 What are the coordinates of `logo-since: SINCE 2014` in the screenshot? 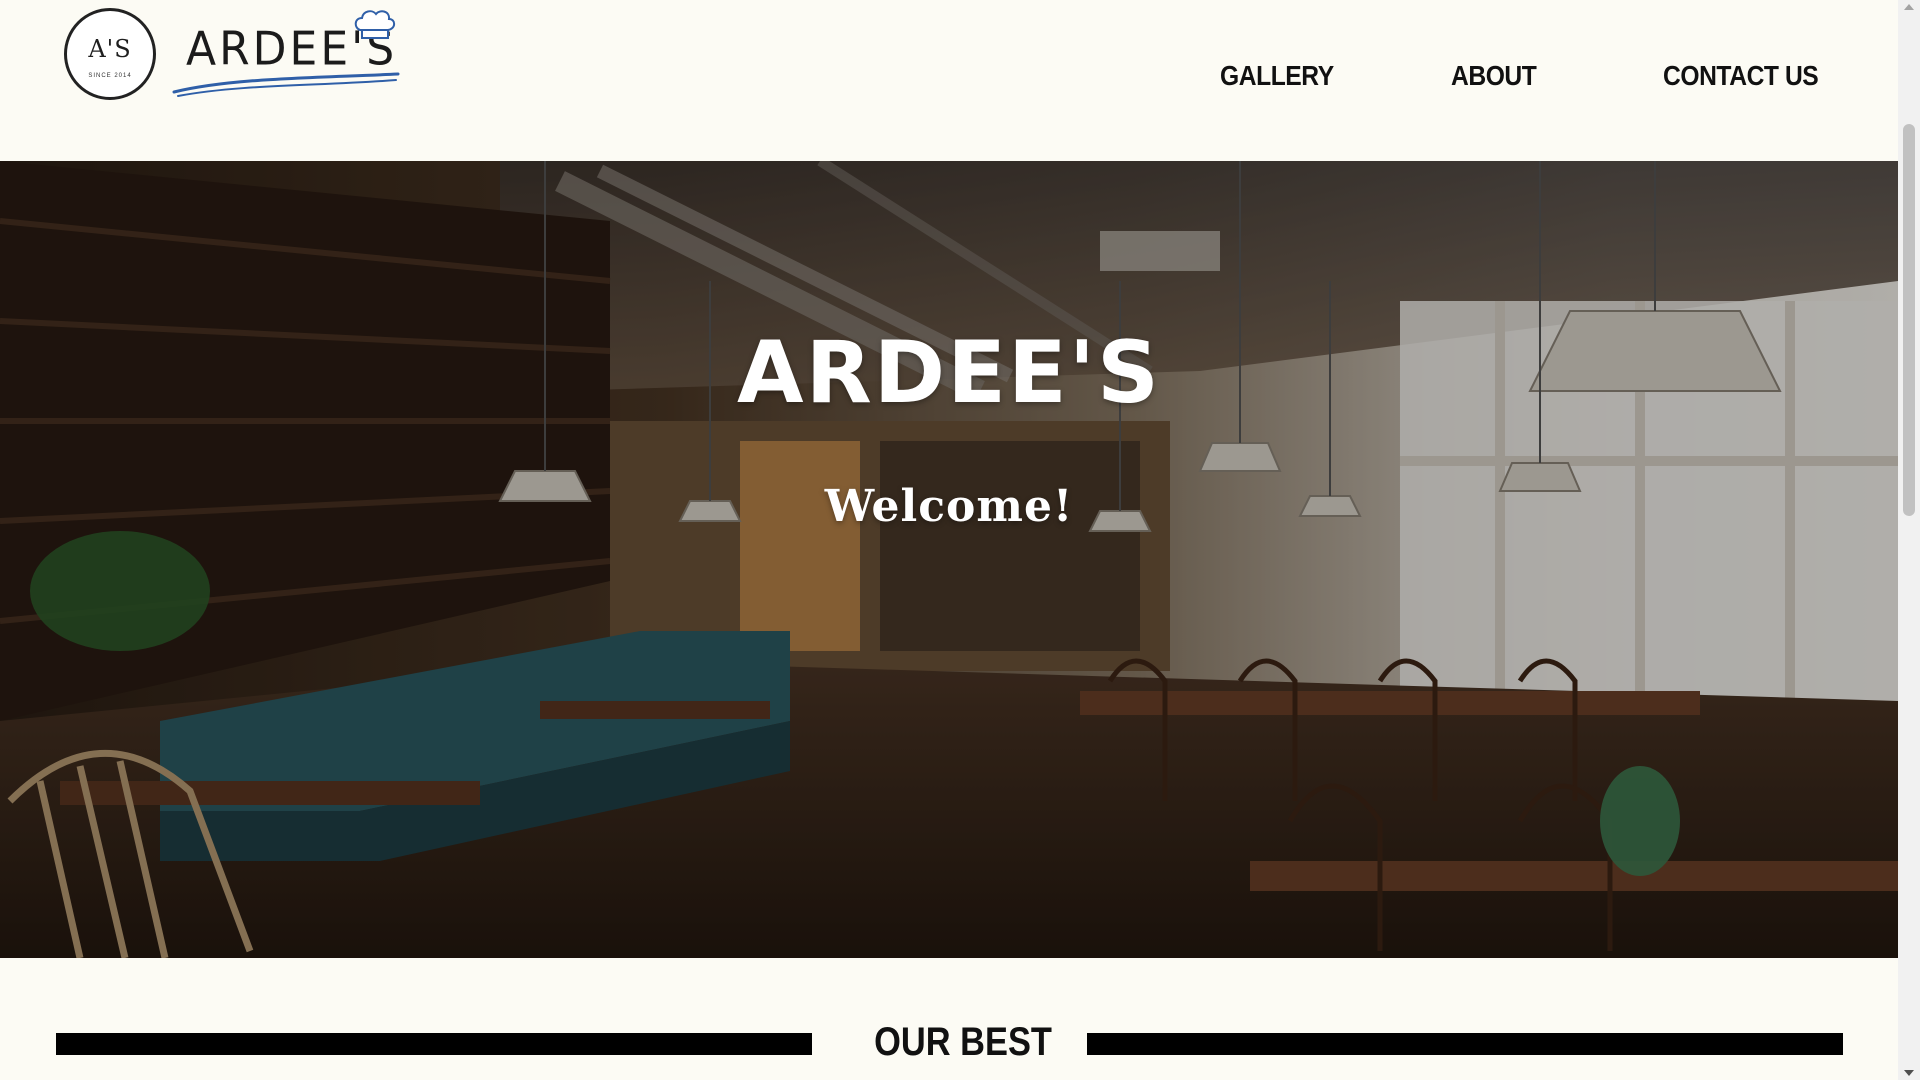 It's located at (110, 76).